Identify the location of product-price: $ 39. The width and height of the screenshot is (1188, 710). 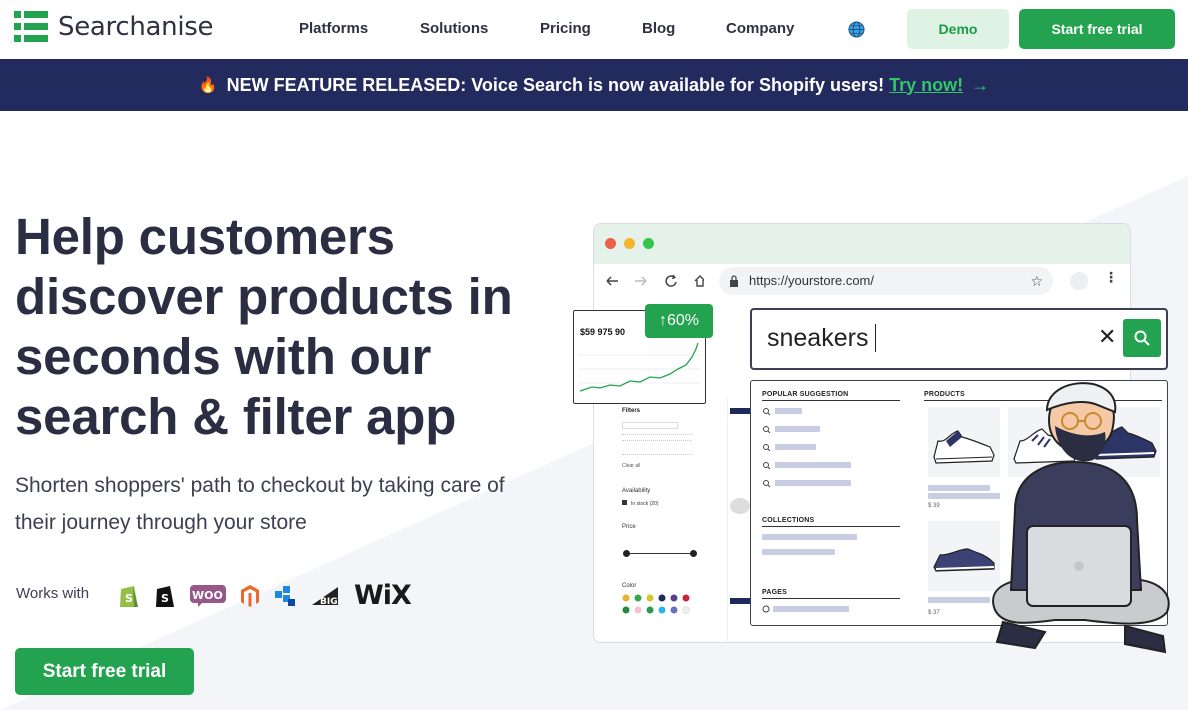
(934, 506).